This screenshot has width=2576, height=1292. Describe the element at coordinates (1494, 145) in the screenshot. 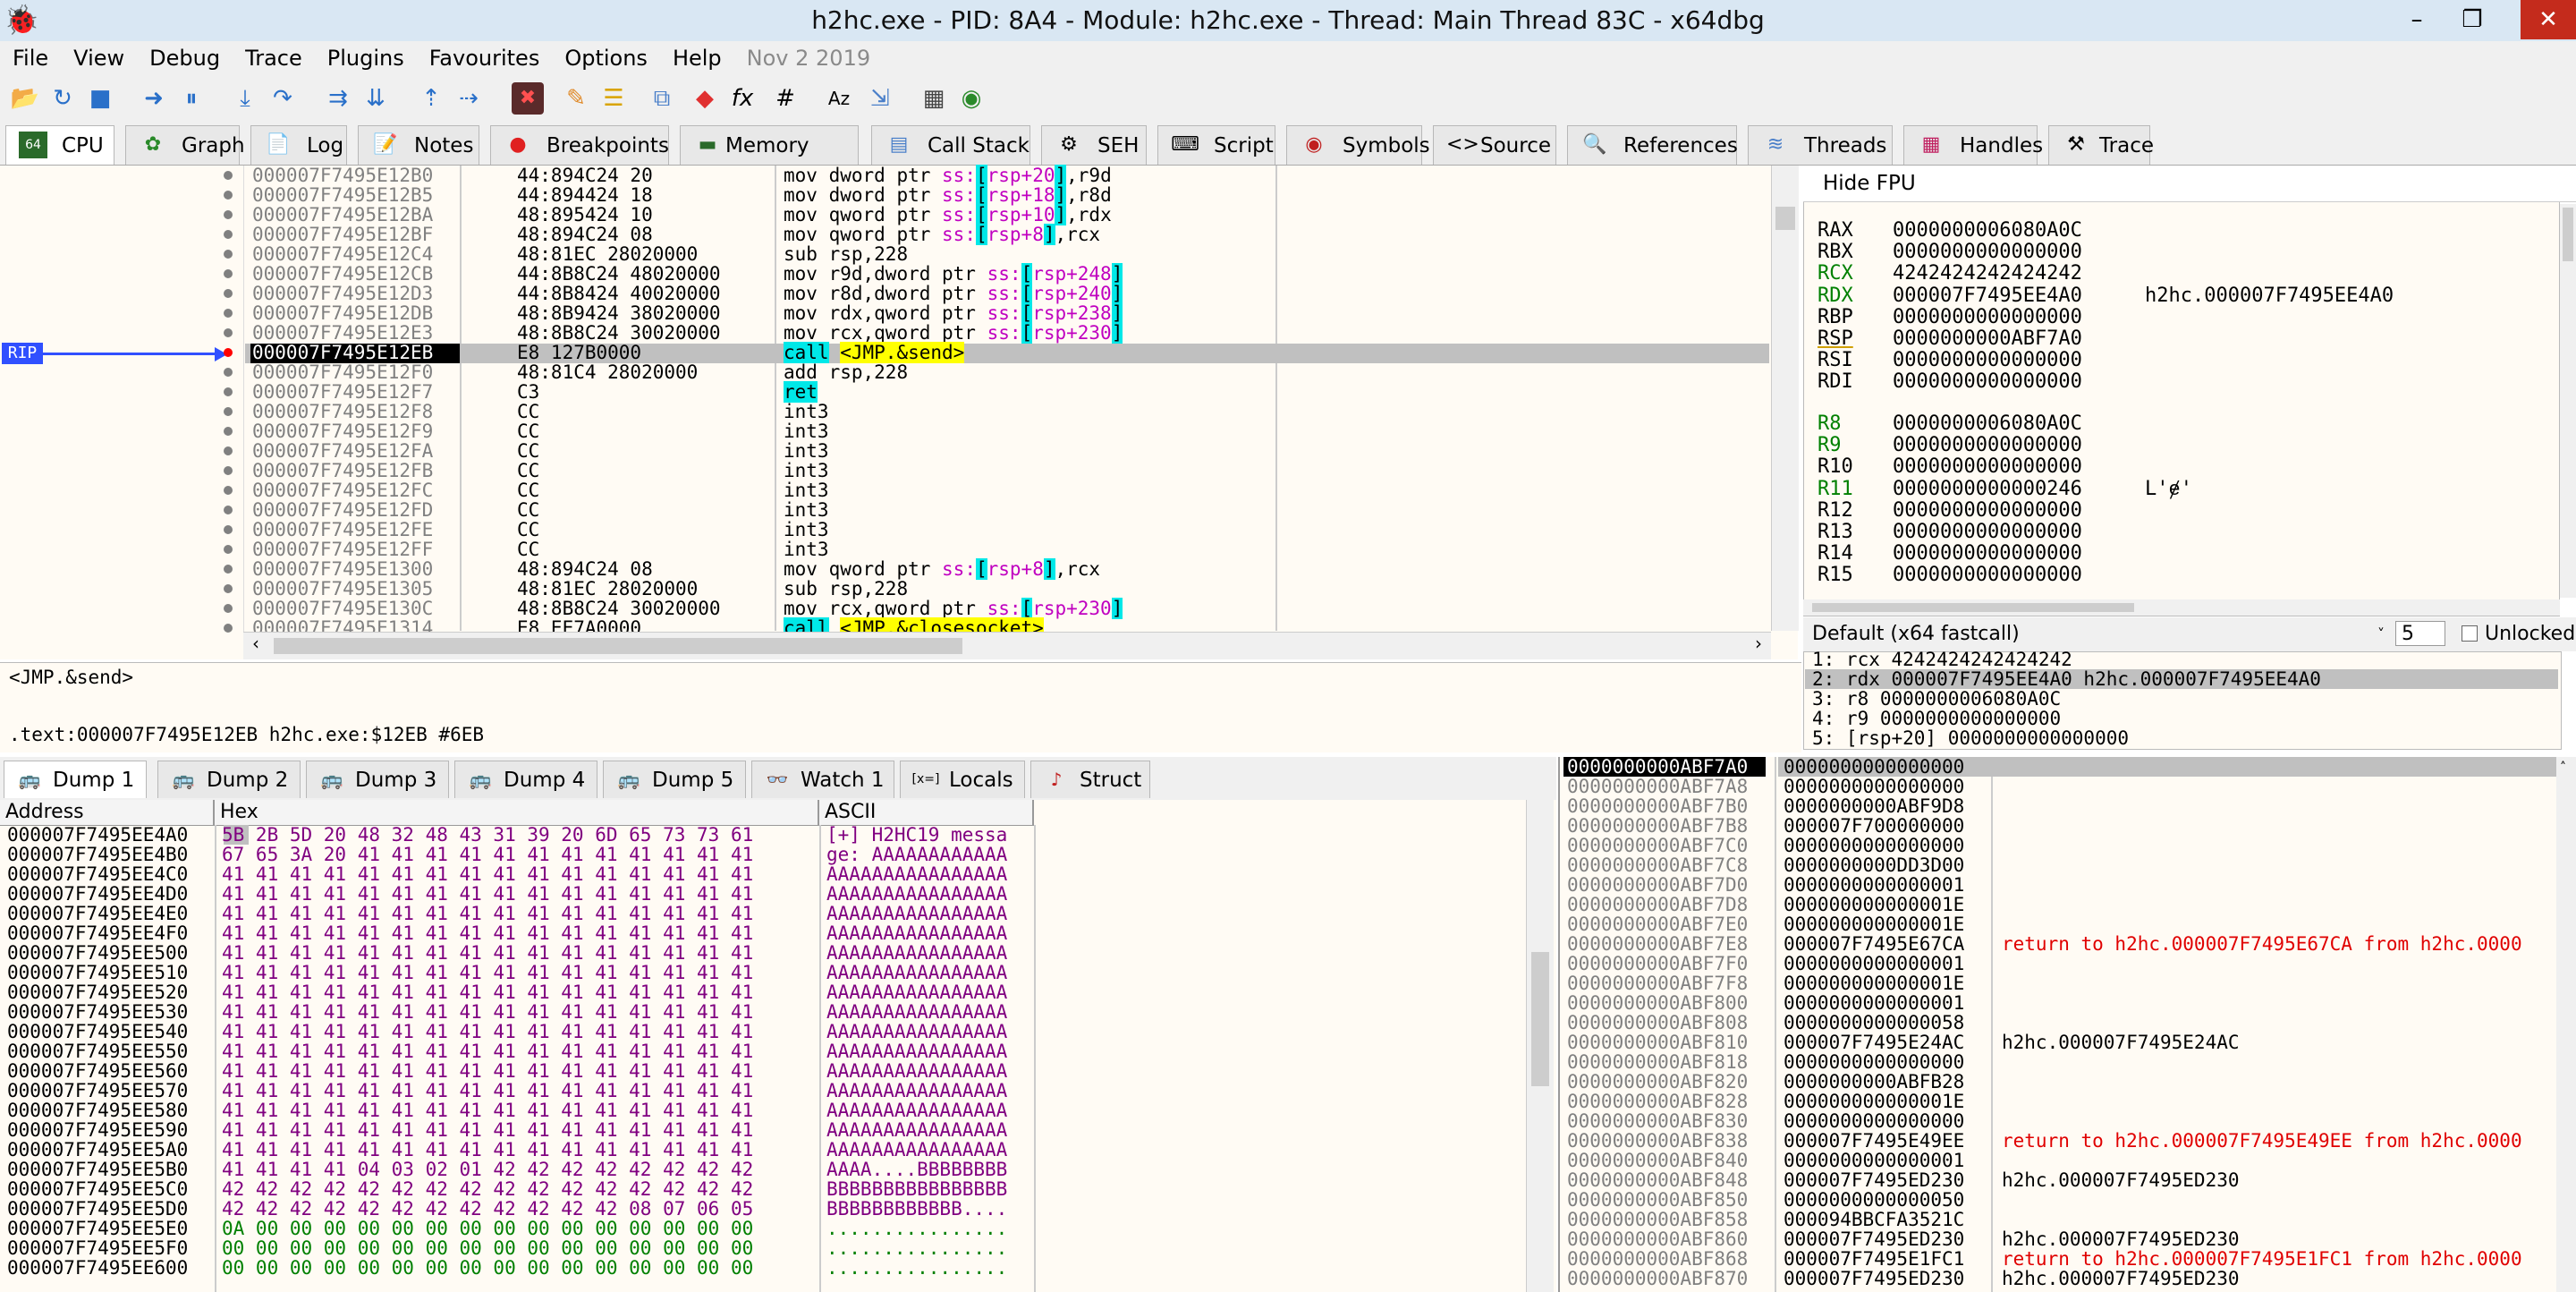

I see `tab-source: <> Source` at that location.